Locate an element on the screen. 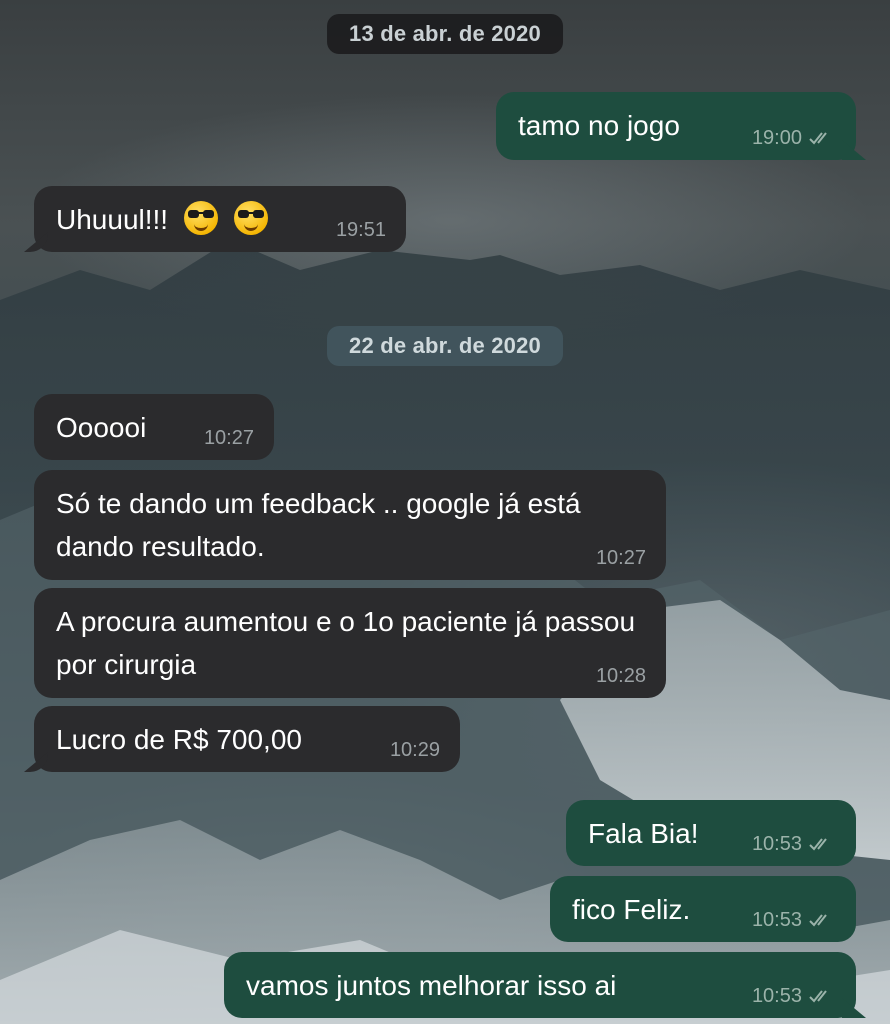 This screenshot has height=1024, width=890. outgoing-message: Fala Bia! 10:53 is located at coordinates (711, 833).